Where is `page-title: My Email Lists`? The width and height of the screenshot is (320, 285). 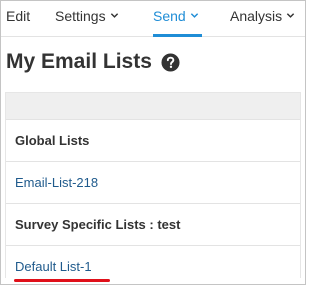 page-title: My Email Lists is located at coordinates (79, 61).